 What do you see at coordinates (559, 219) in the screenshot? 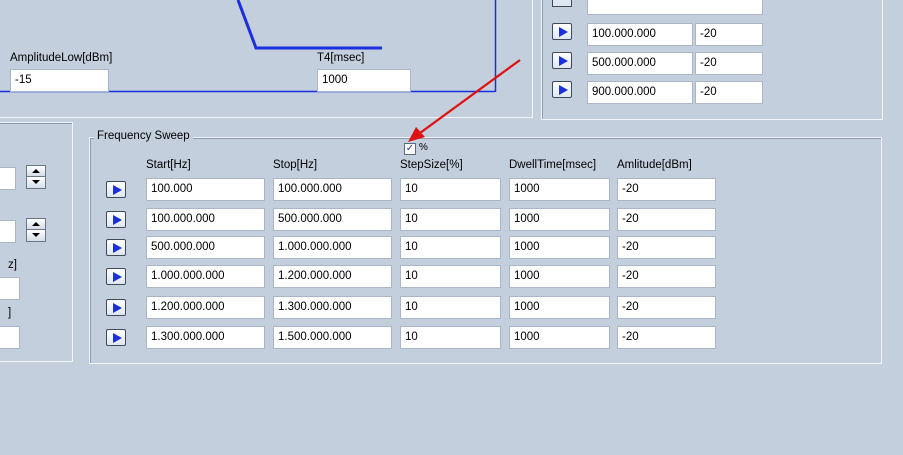
I see `sweep-row-2-dwell: 1000` at bounding box center [559, 219].